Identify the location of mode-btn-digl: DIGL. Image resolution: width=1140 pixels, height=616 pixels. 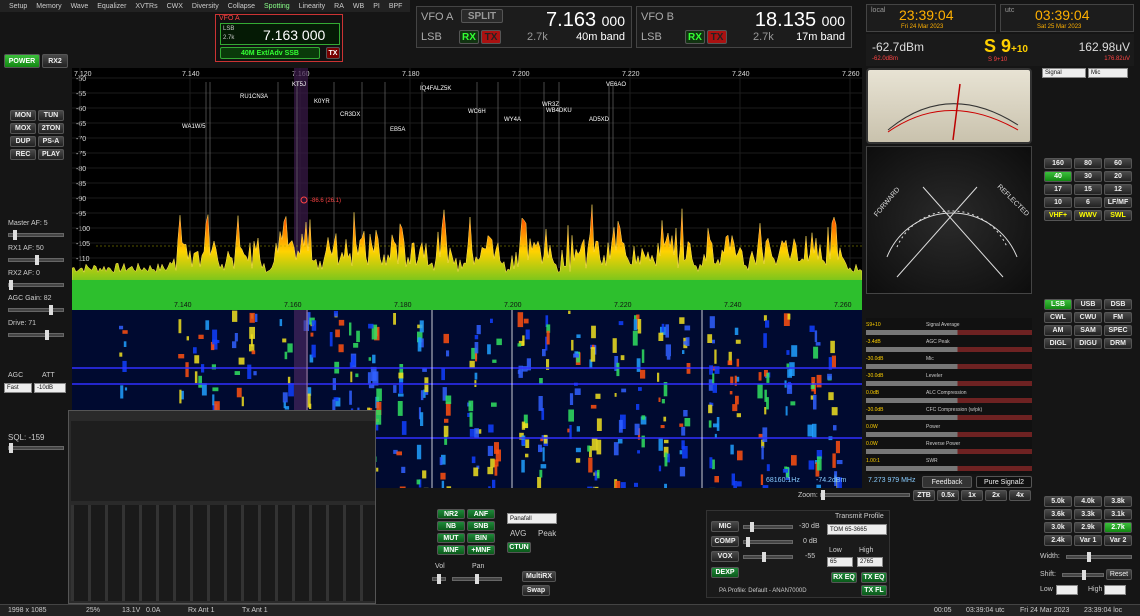
(1058, 343).